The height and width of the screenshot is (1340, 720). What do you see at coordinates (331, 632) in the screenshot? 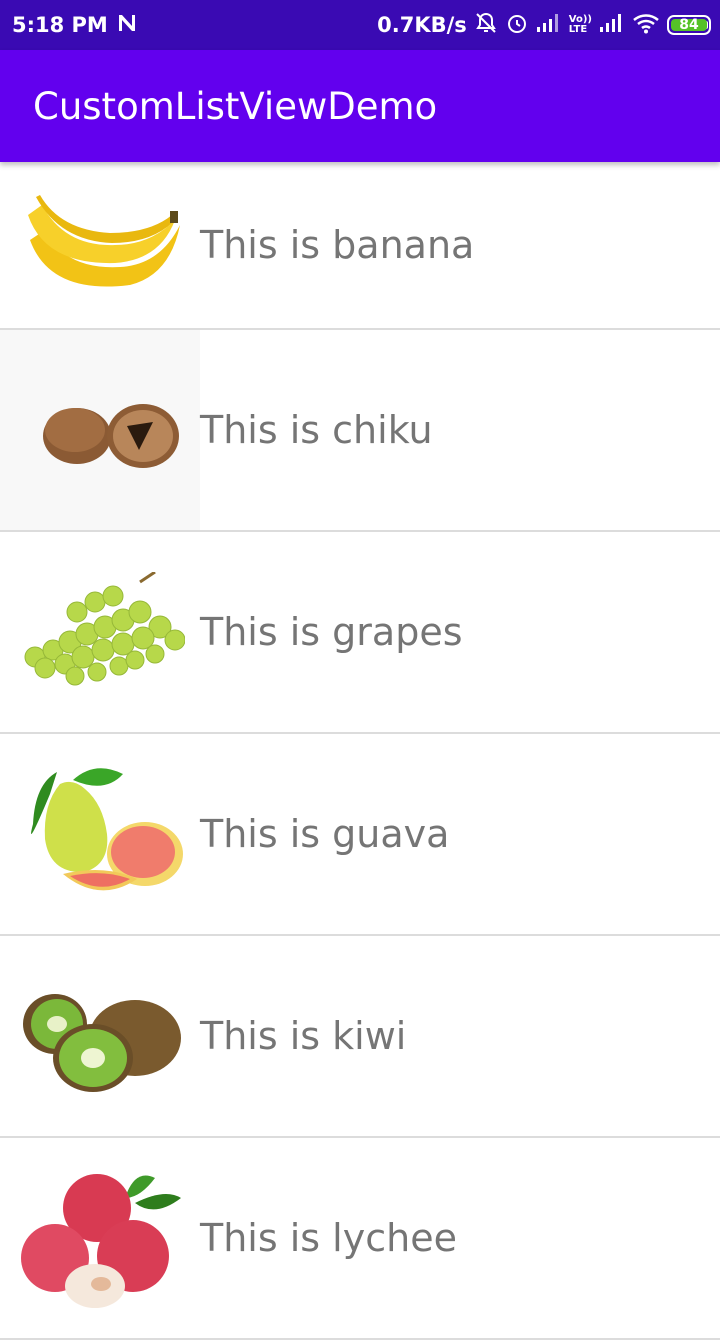
I see `item-label: This is grapes` at bounding box center [331, 632].